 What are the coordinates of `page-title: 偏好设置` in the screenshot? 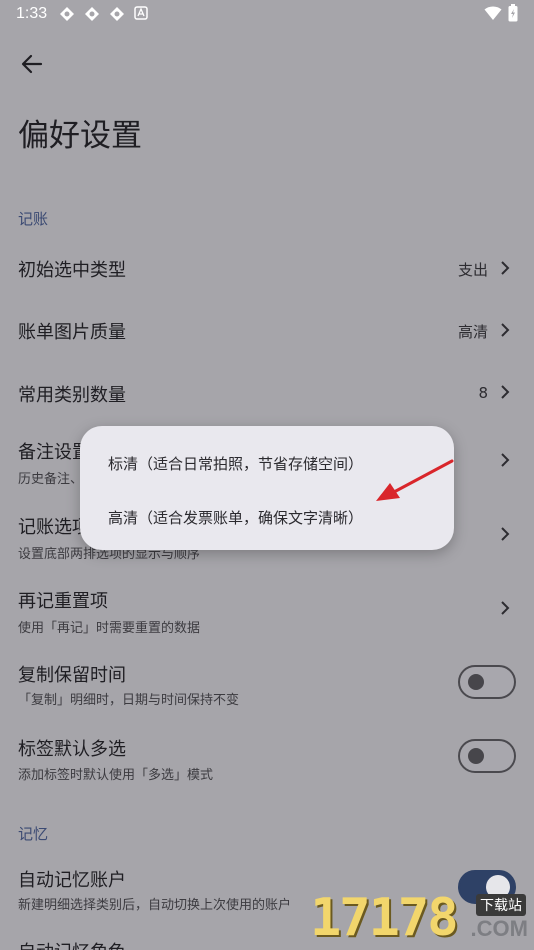 It's located at (80, 136).